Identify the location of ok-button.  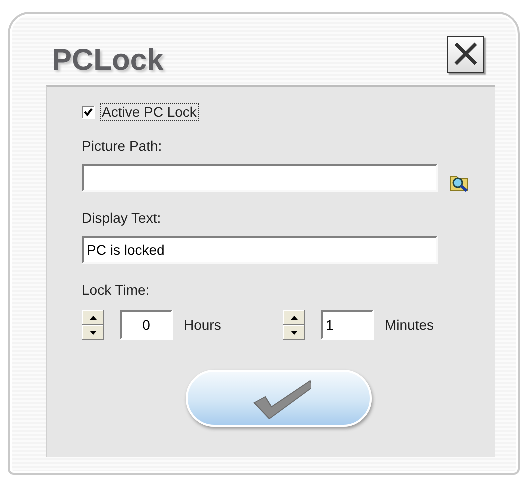
(279, 398).